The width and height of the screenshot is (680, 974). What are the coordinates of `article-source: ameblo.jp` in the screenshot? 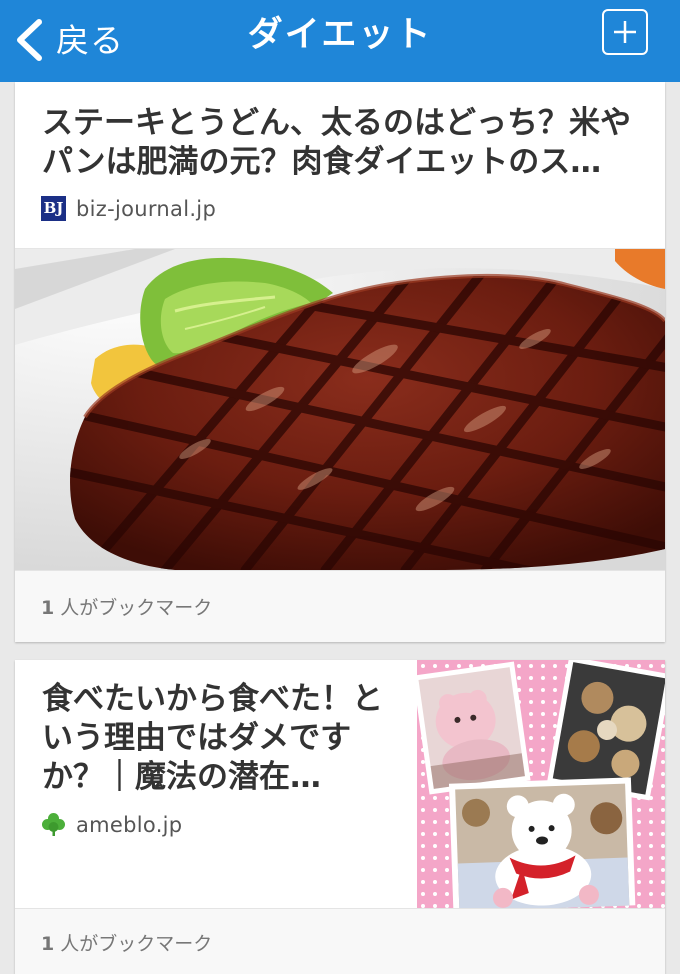 It's located at (111, 824).